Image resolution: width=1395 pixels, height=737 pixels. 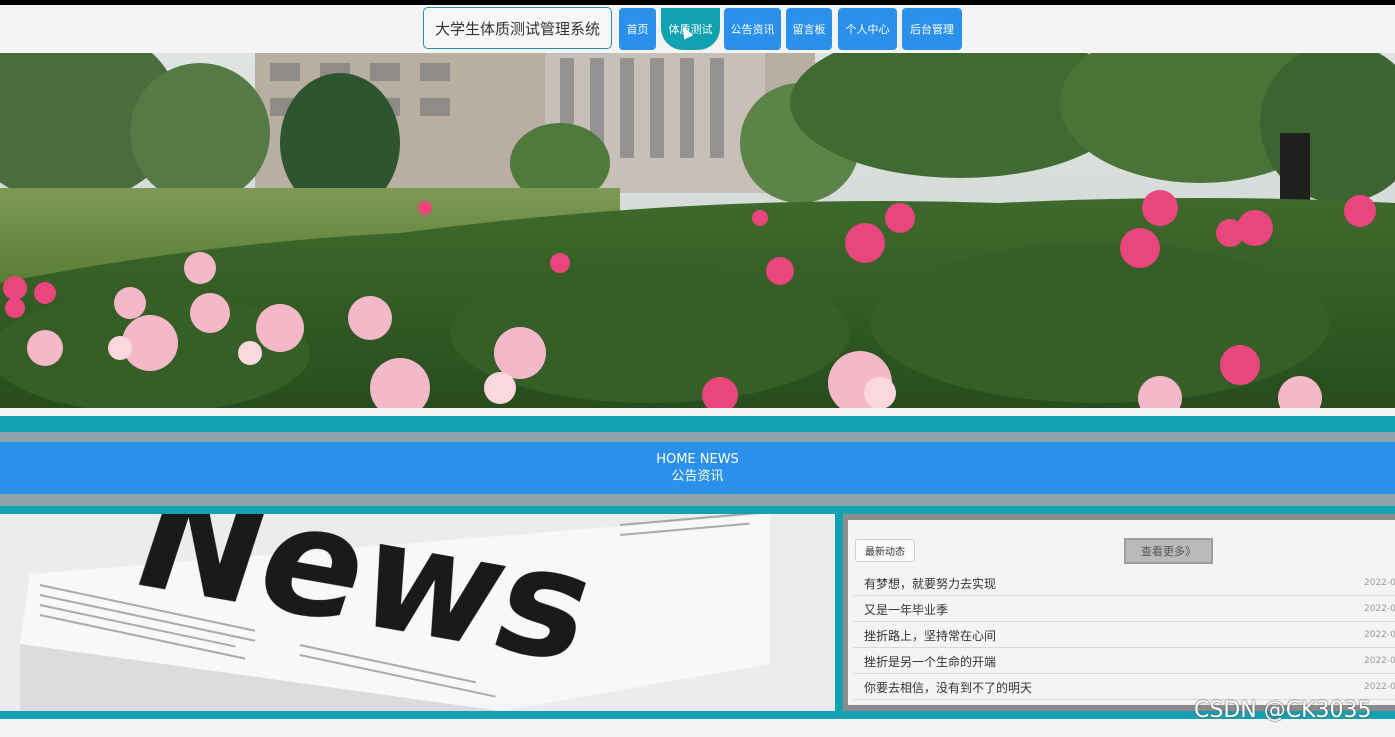 What do you see at coordinates (697, 29) in the screenshot?
I see `top-navigation: 大学生体质测试管理系统 首页 体质测试 公告资讯 留言板 个人中心 后台管理` at bounding box center [697, 29].